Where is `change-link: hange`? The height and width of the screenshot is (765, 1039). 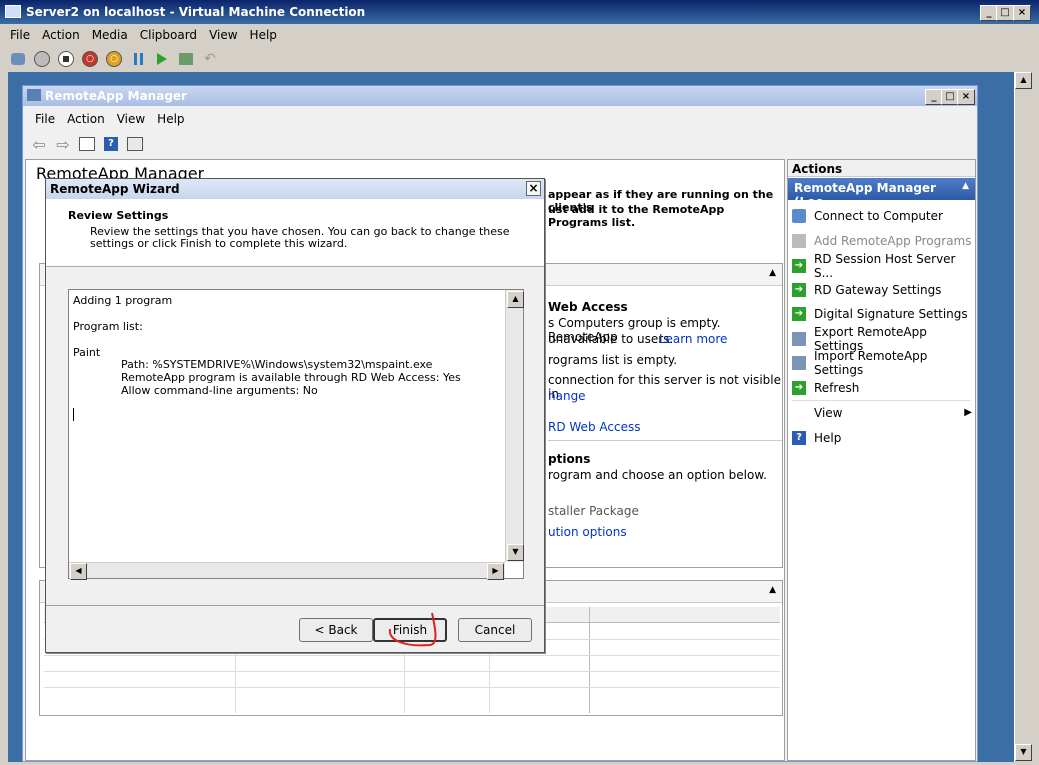 change-link: hange is located at coordinates (567, 396).